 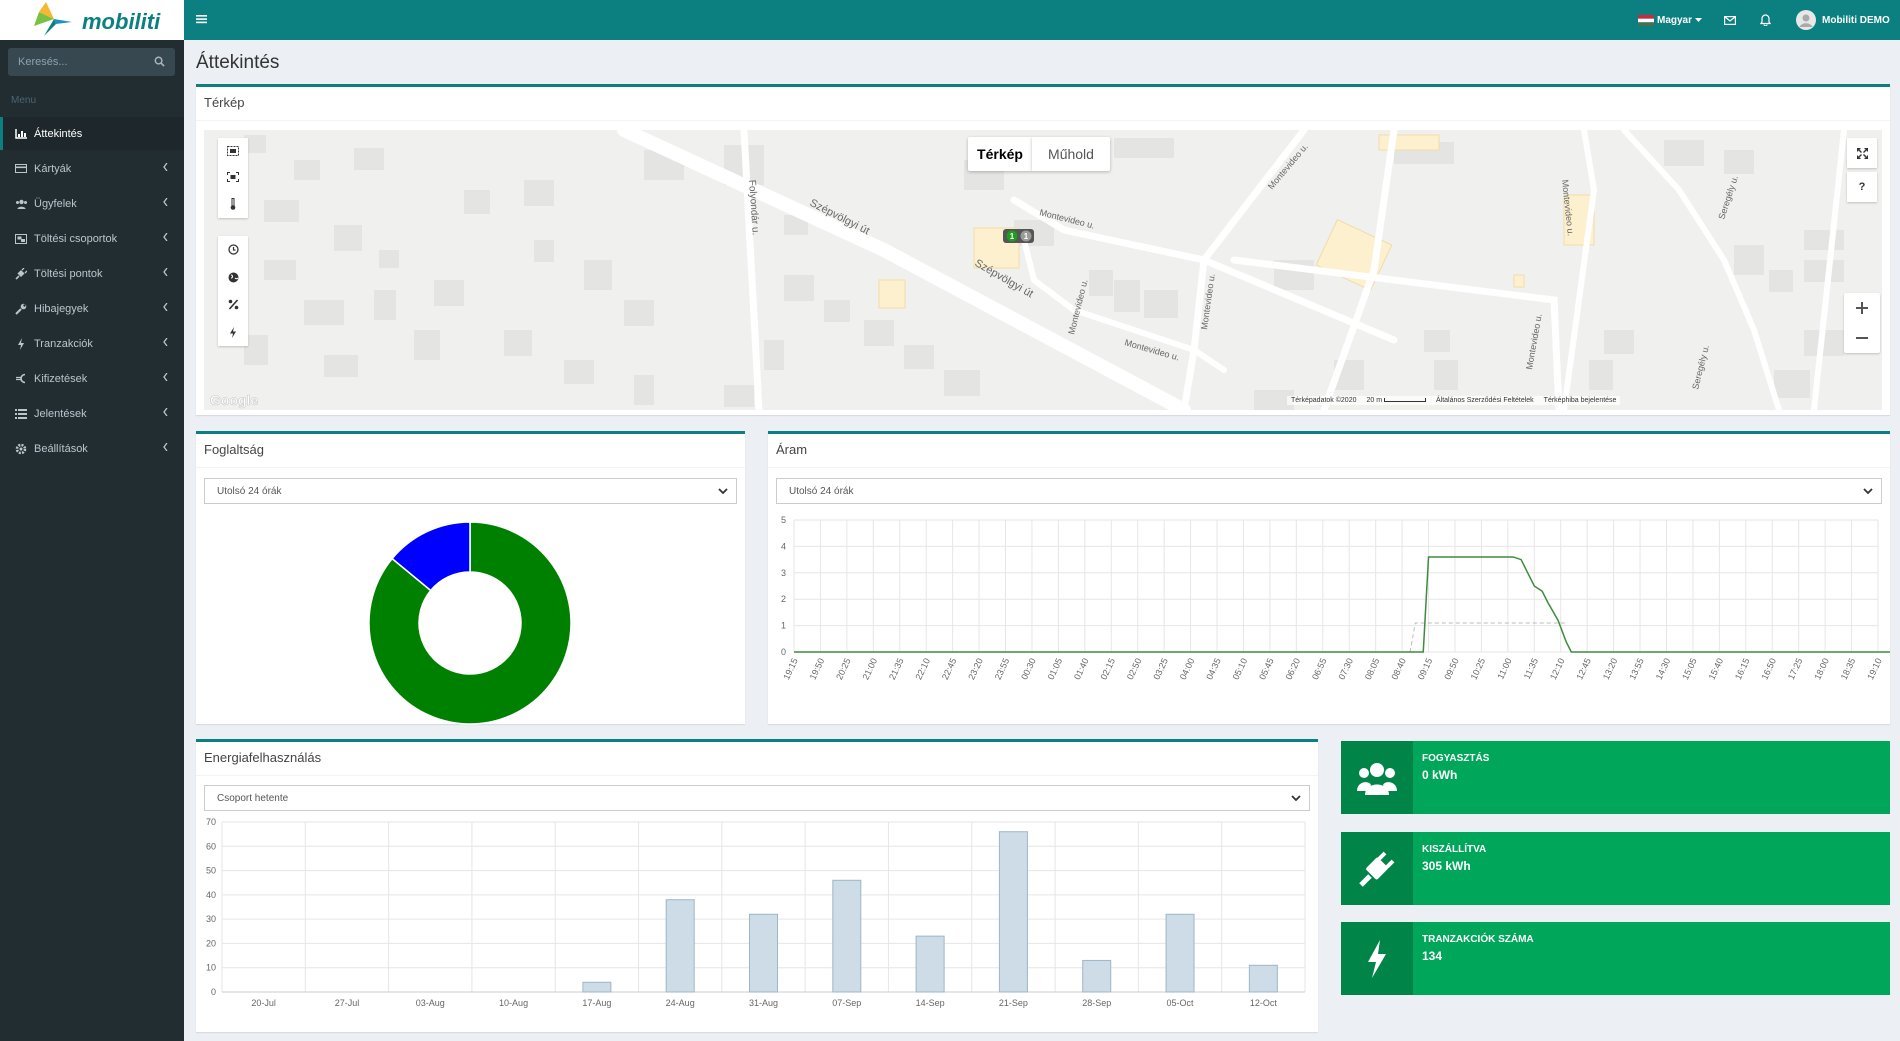 What do you see at coordinates (1862, 187) in the screenshot?
I see `map-help-button: ?` at bounding box center [1862, 187].